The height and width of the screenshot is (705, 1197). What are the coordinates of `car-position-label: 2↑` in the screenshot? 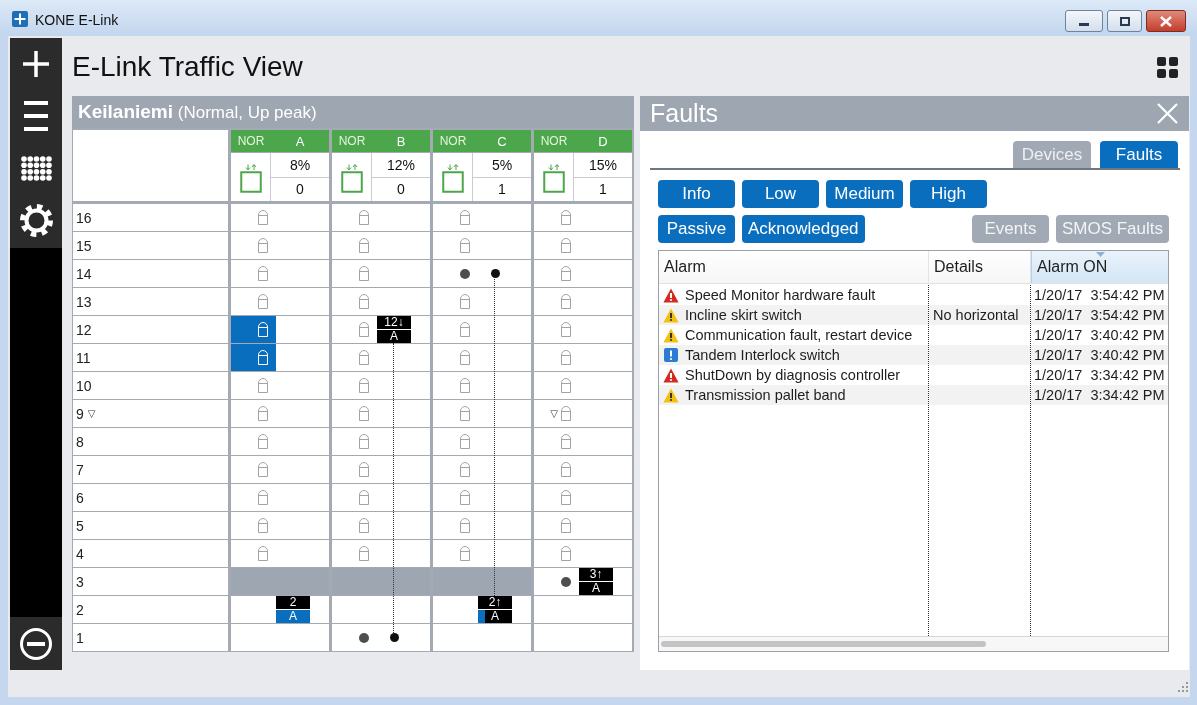 It's located at (495, 603).